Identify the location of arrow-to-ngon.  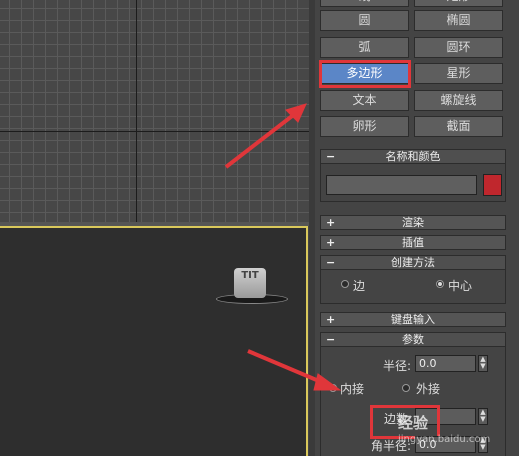
(261, 140).